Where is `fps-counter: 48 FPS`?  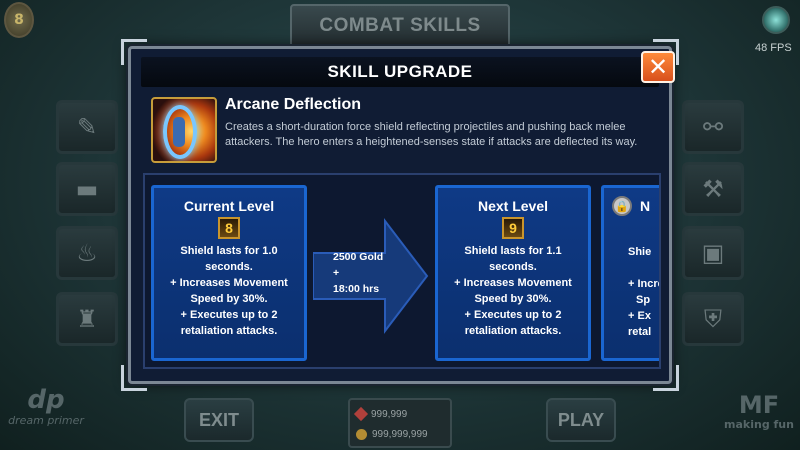 fps-counter: 48 FPS is located at coordinates (773, 48).